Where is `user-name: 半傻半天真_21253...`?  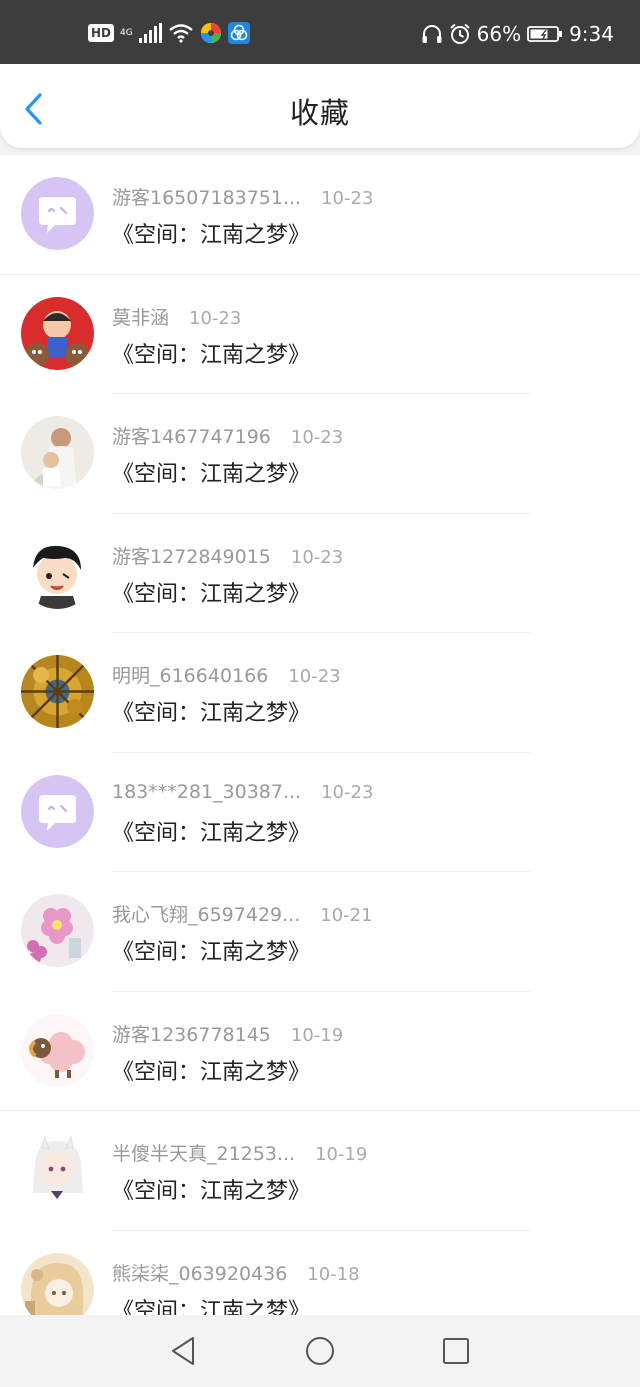 user-name: 半傻半天真_21253... is located at coordinates (203, 1152).